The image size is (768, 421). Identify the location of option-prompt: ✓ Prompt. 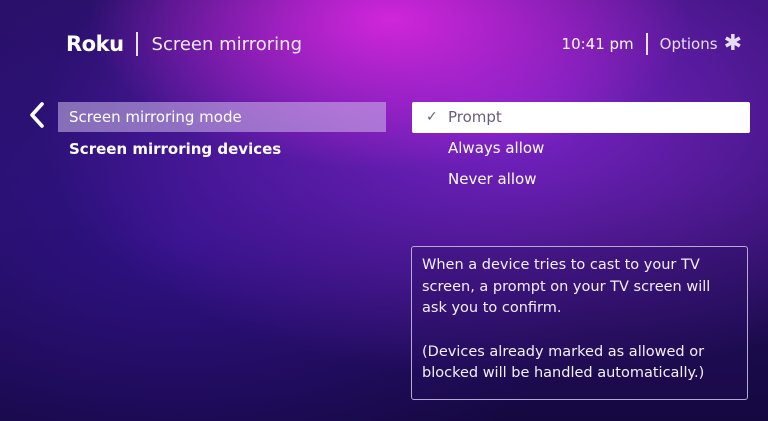
(581, 117).